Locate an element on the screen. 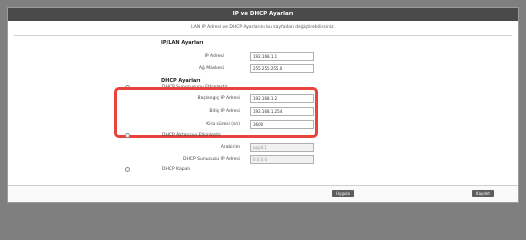 This screenshot has height=240, width=526. apply-button: Uygula is located at coordinates (343, 193).